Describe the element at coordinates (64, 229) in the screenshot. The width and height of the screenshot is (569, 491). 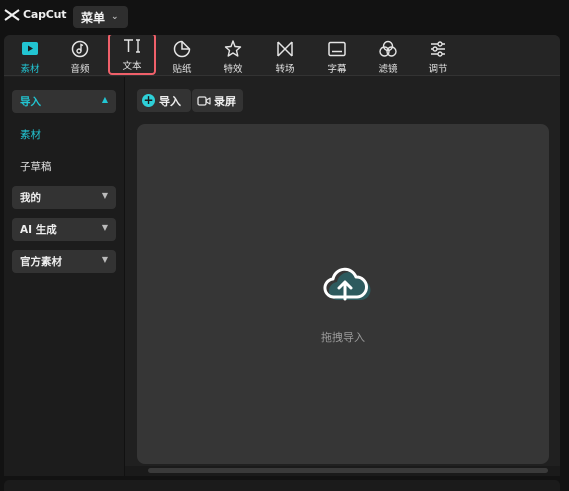
I see `sidebar-section-ai-generate: AI 生成 ▼` at that location.